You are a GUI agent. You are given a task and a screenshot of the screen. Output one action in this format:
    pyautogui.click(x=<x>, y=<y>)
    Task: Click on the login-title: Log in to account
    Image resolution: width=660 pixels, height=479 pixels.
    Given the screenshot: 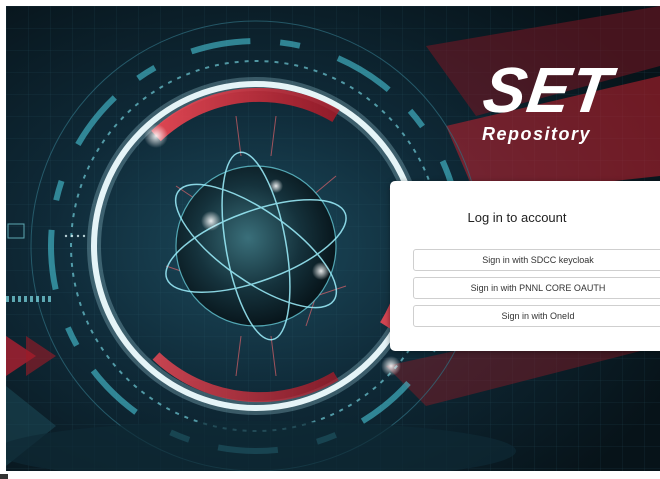 What is the action you would take?
    pyautogui.click(x=517, y=217)
    